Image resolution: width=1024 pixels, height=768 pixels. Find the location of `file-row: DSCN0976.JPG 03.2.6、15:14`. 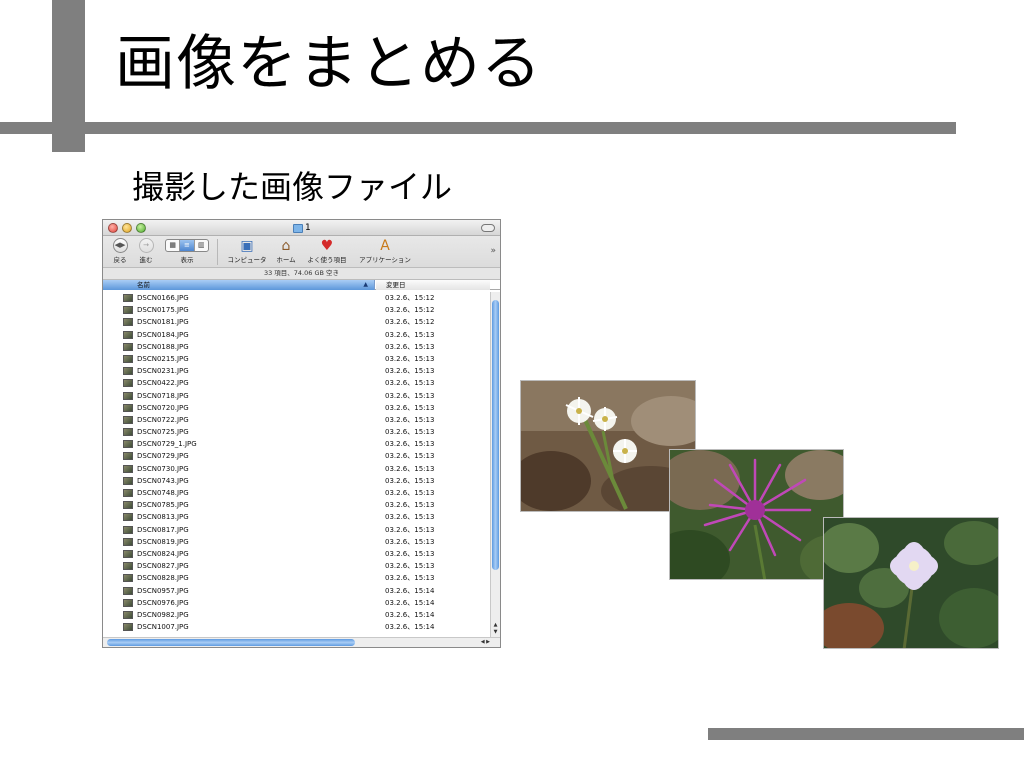

file-row: DSCN0976.JPG 03.2.6、15:14 is located at coordinates (296, 603).